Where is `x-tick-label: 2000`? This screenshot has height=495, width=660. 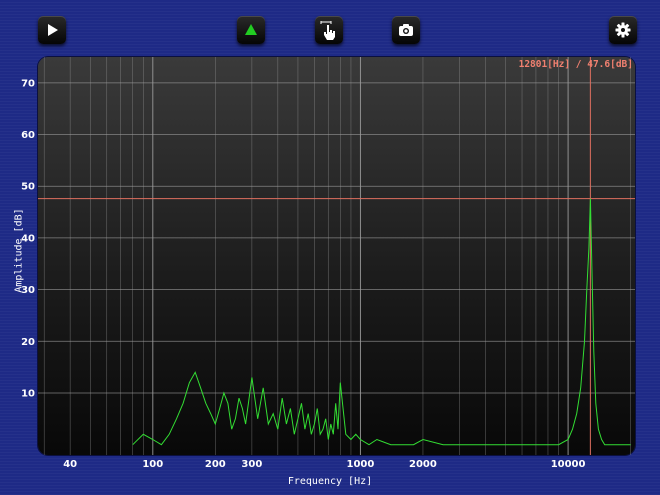
x-tick-label: 2000 is located at coordinates (423, 464).